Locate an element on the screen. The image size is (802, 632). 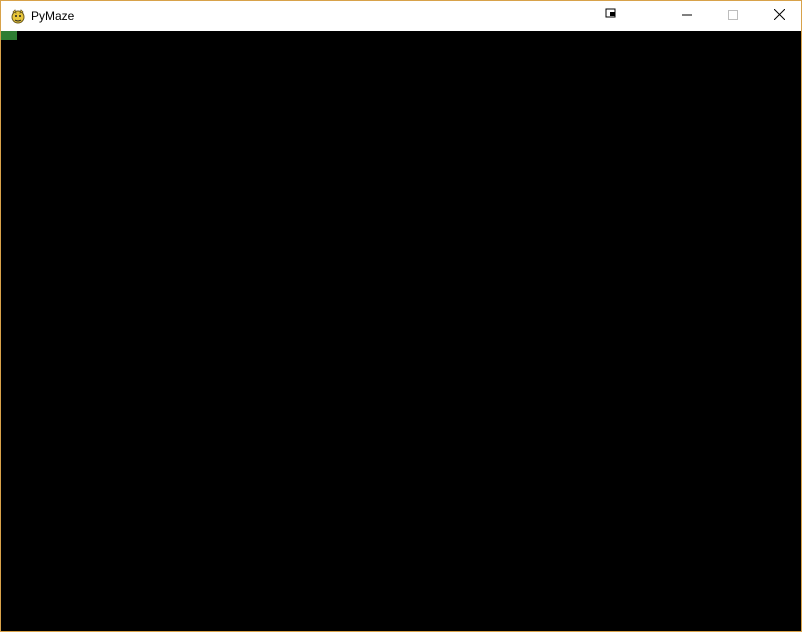
close-button is located at coordinates (779, 16).